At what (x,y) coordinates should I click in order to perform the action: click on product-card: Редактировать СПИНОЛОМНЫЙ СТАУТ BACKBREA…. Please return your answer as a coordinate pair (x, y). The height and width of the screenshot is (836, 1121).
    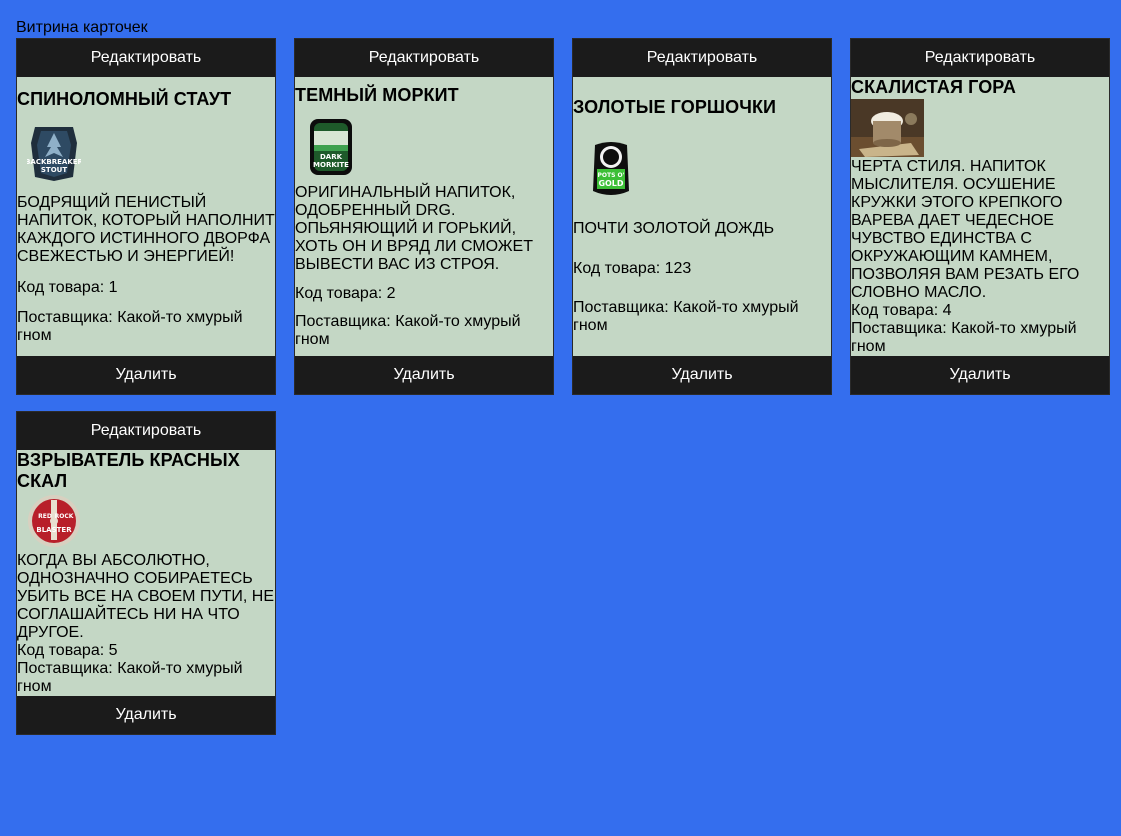
    Looking at the image, I should click on (146, 216).